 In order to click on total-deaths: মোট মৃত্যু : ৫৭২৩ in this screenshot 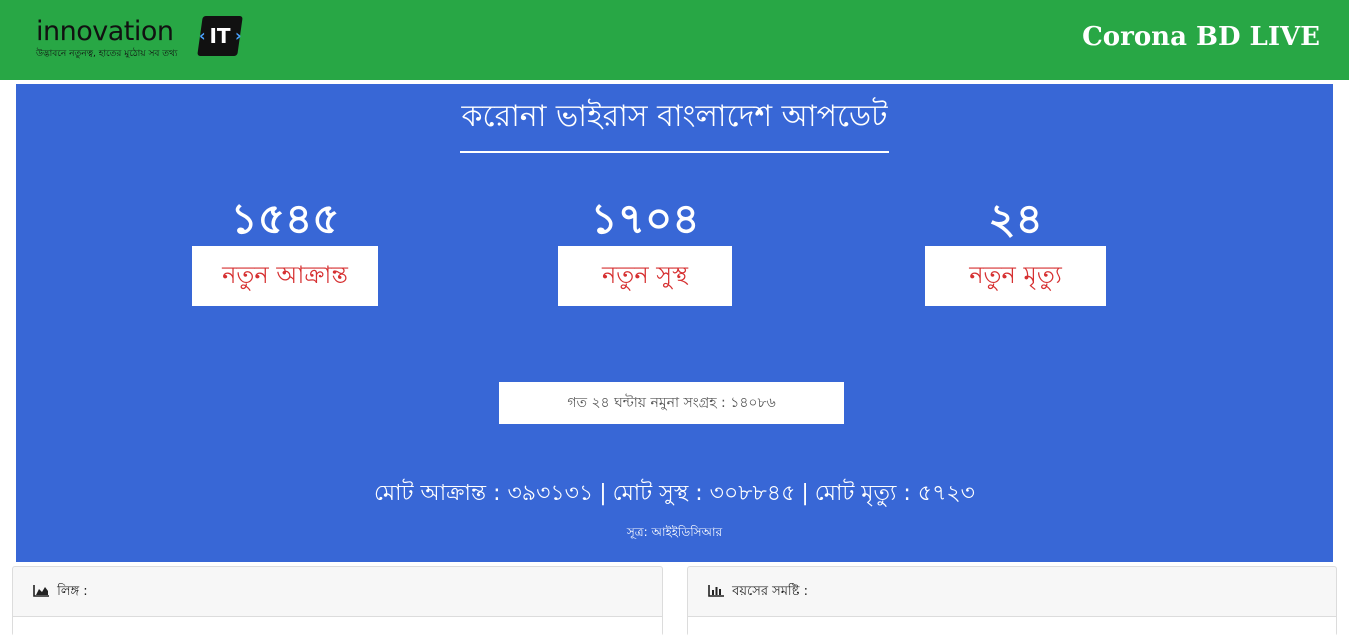, I will do `click(894, 493)`.